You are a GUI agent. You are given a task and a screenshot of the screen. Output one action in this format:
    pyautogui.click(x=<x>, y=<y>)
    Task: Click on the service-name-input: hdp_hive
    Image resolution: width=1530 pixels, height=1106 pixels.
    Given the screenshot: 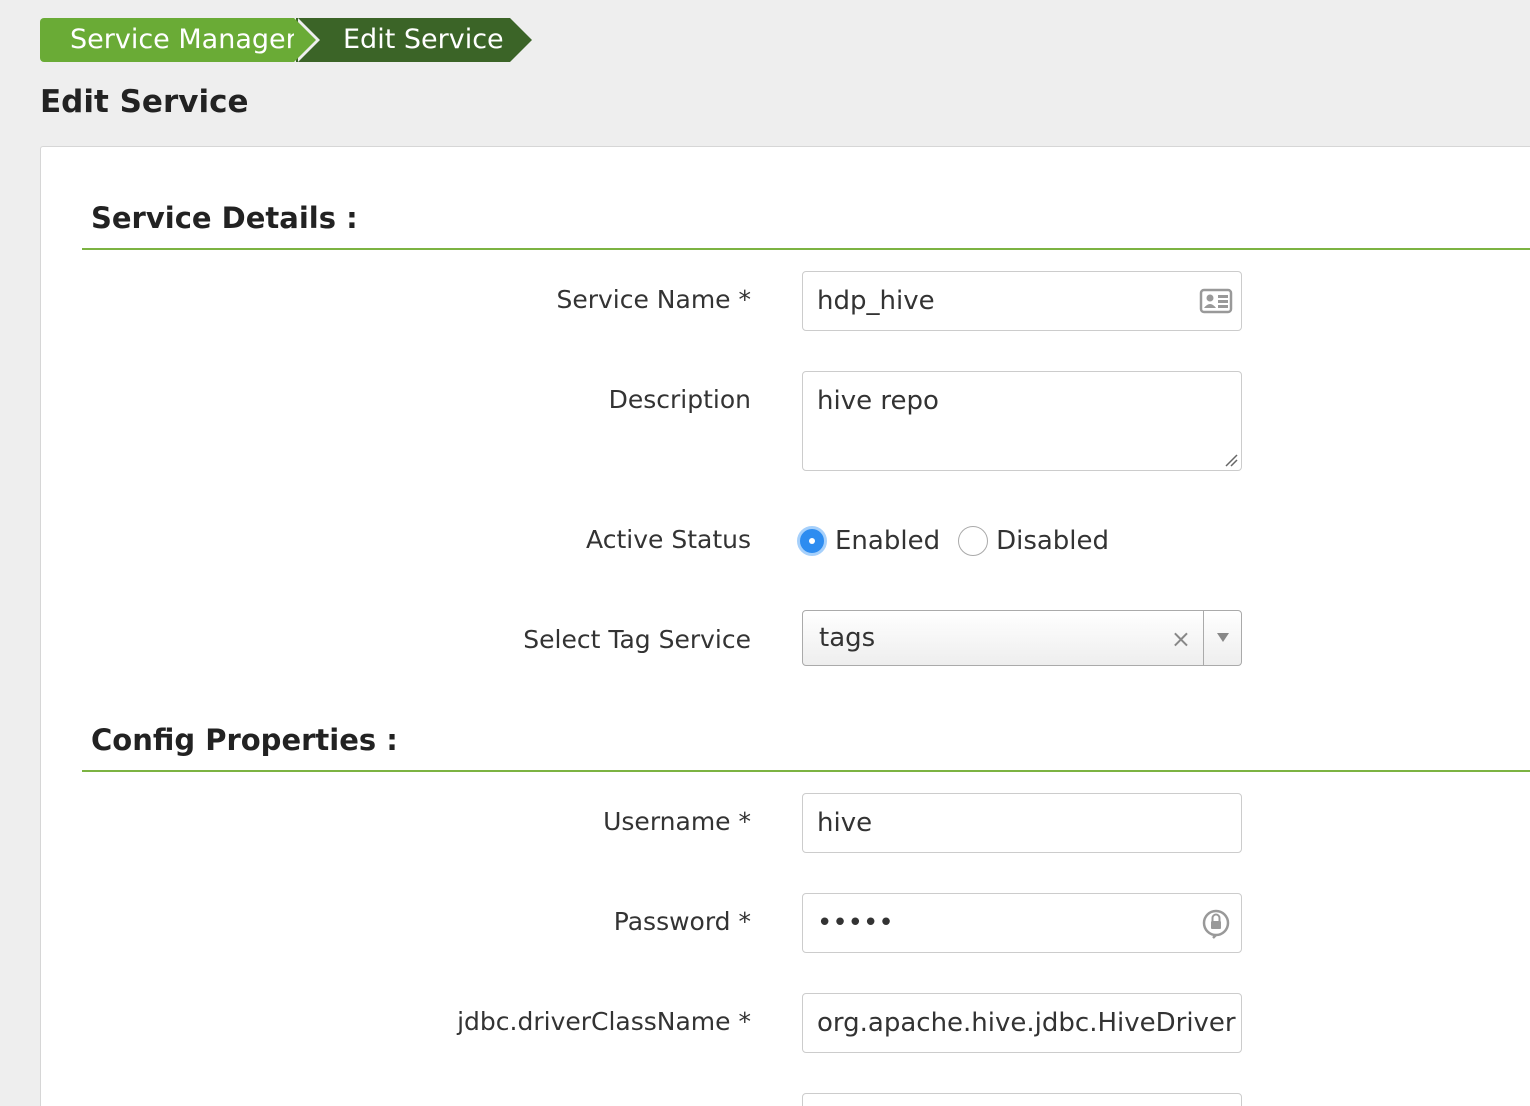 What is the action you would take?
    pyautogui.click(x=1022, y=301)
    